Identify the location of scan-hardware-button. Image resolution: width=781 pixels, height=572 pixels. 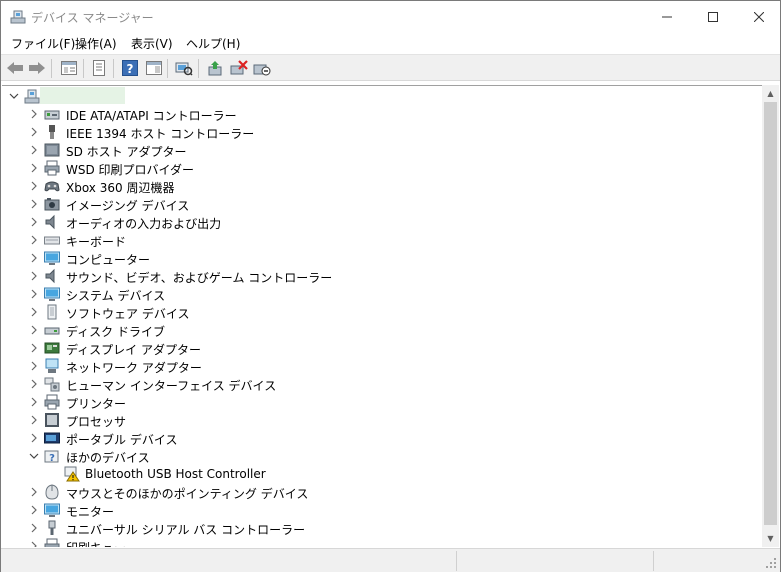
(184, 68).